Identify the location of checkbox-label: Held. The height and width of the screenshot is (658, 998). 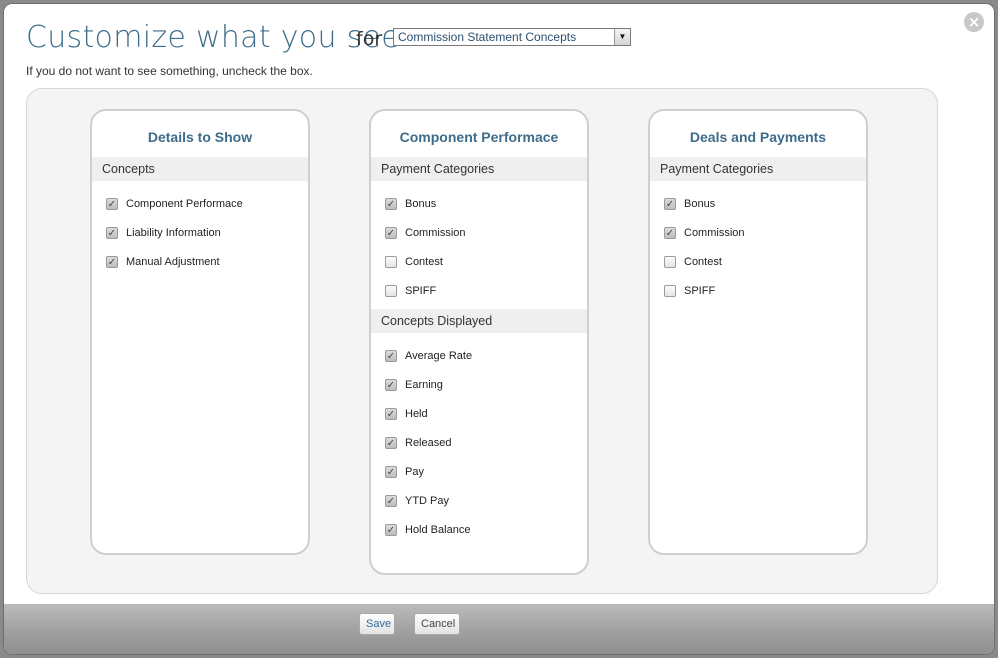
(416, 413).